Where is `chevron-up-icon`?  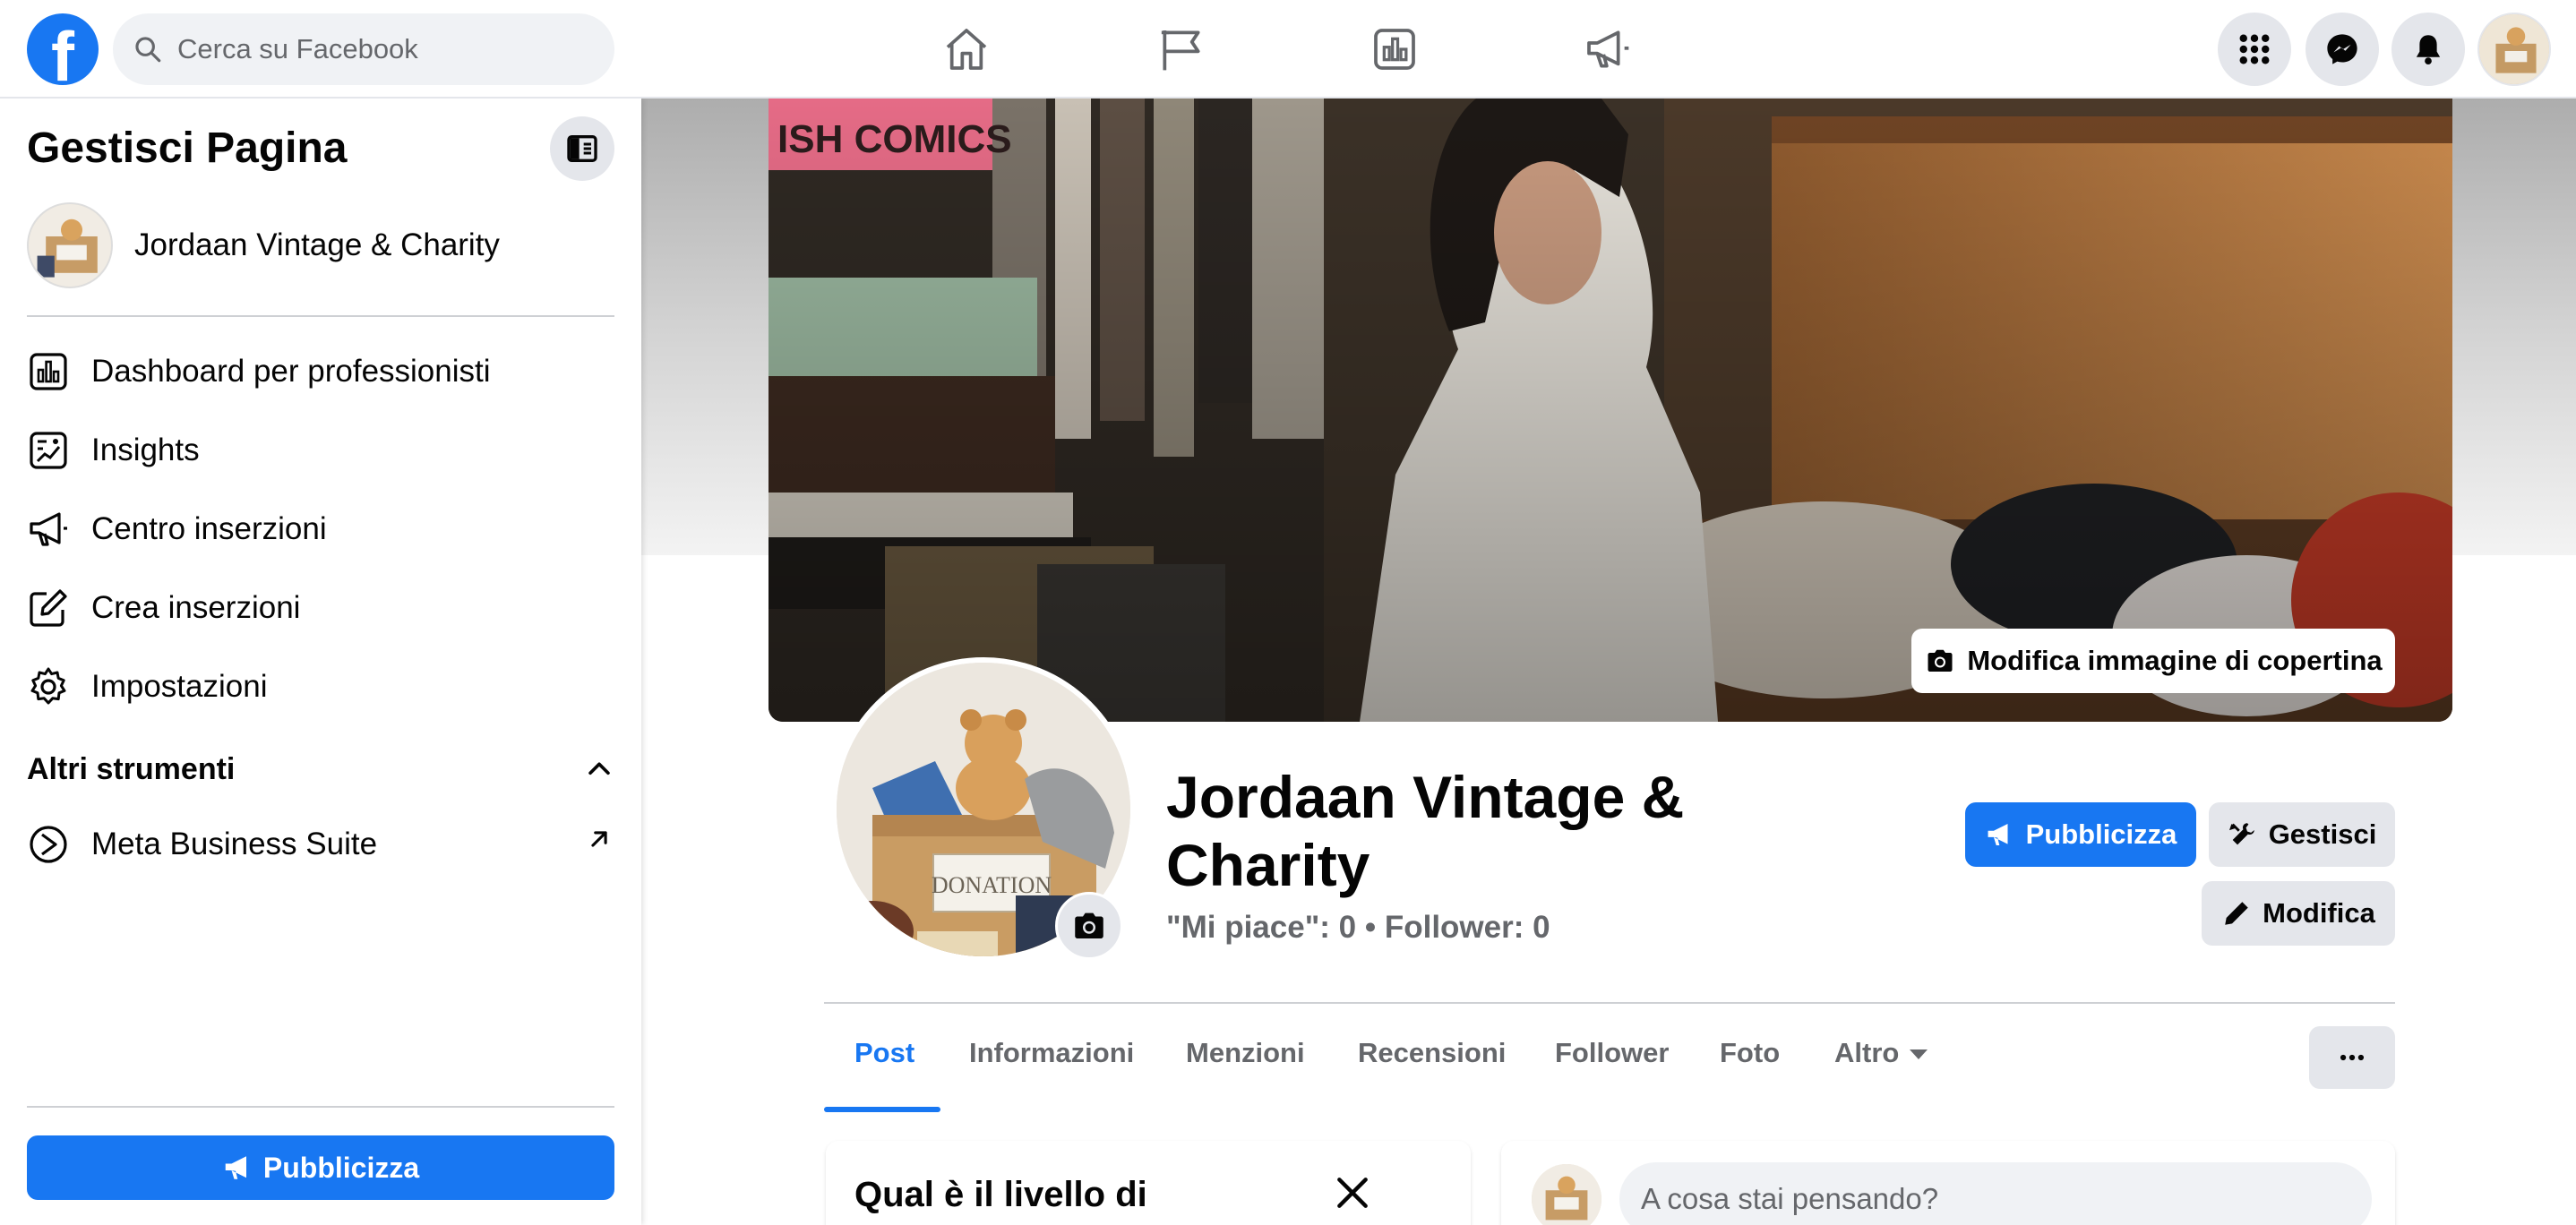 chevron-up-icon is located at coordinates (599, 769).